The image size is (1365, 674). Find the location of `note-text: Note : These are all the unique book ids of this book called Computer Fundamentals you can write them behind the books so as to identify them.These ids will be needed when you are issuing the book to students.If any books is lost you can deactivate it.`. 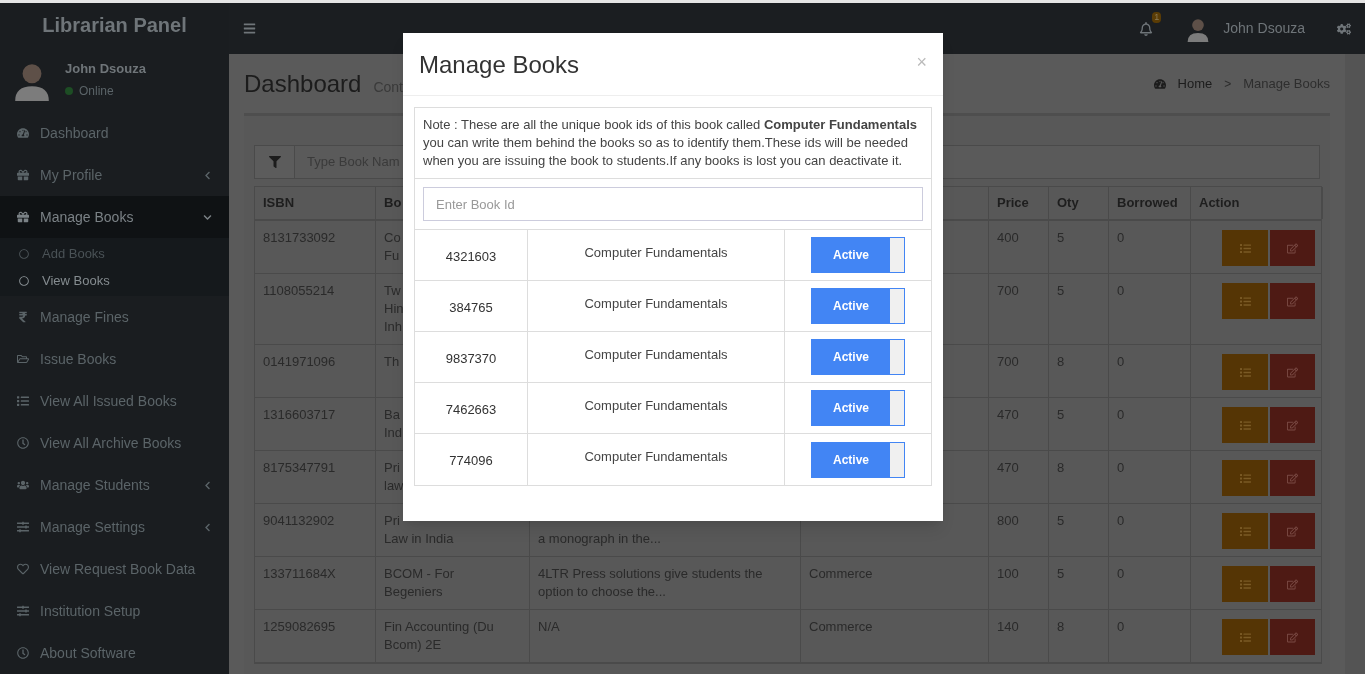

note-text: Note : These are all the unique book ids of this book called Computer Fundamentals you can write them behind the books so as to identify them.These ids will be needed when you are issuing the book to students.If any books is lost you can deactivate it. is located at coordinates (670, 143).